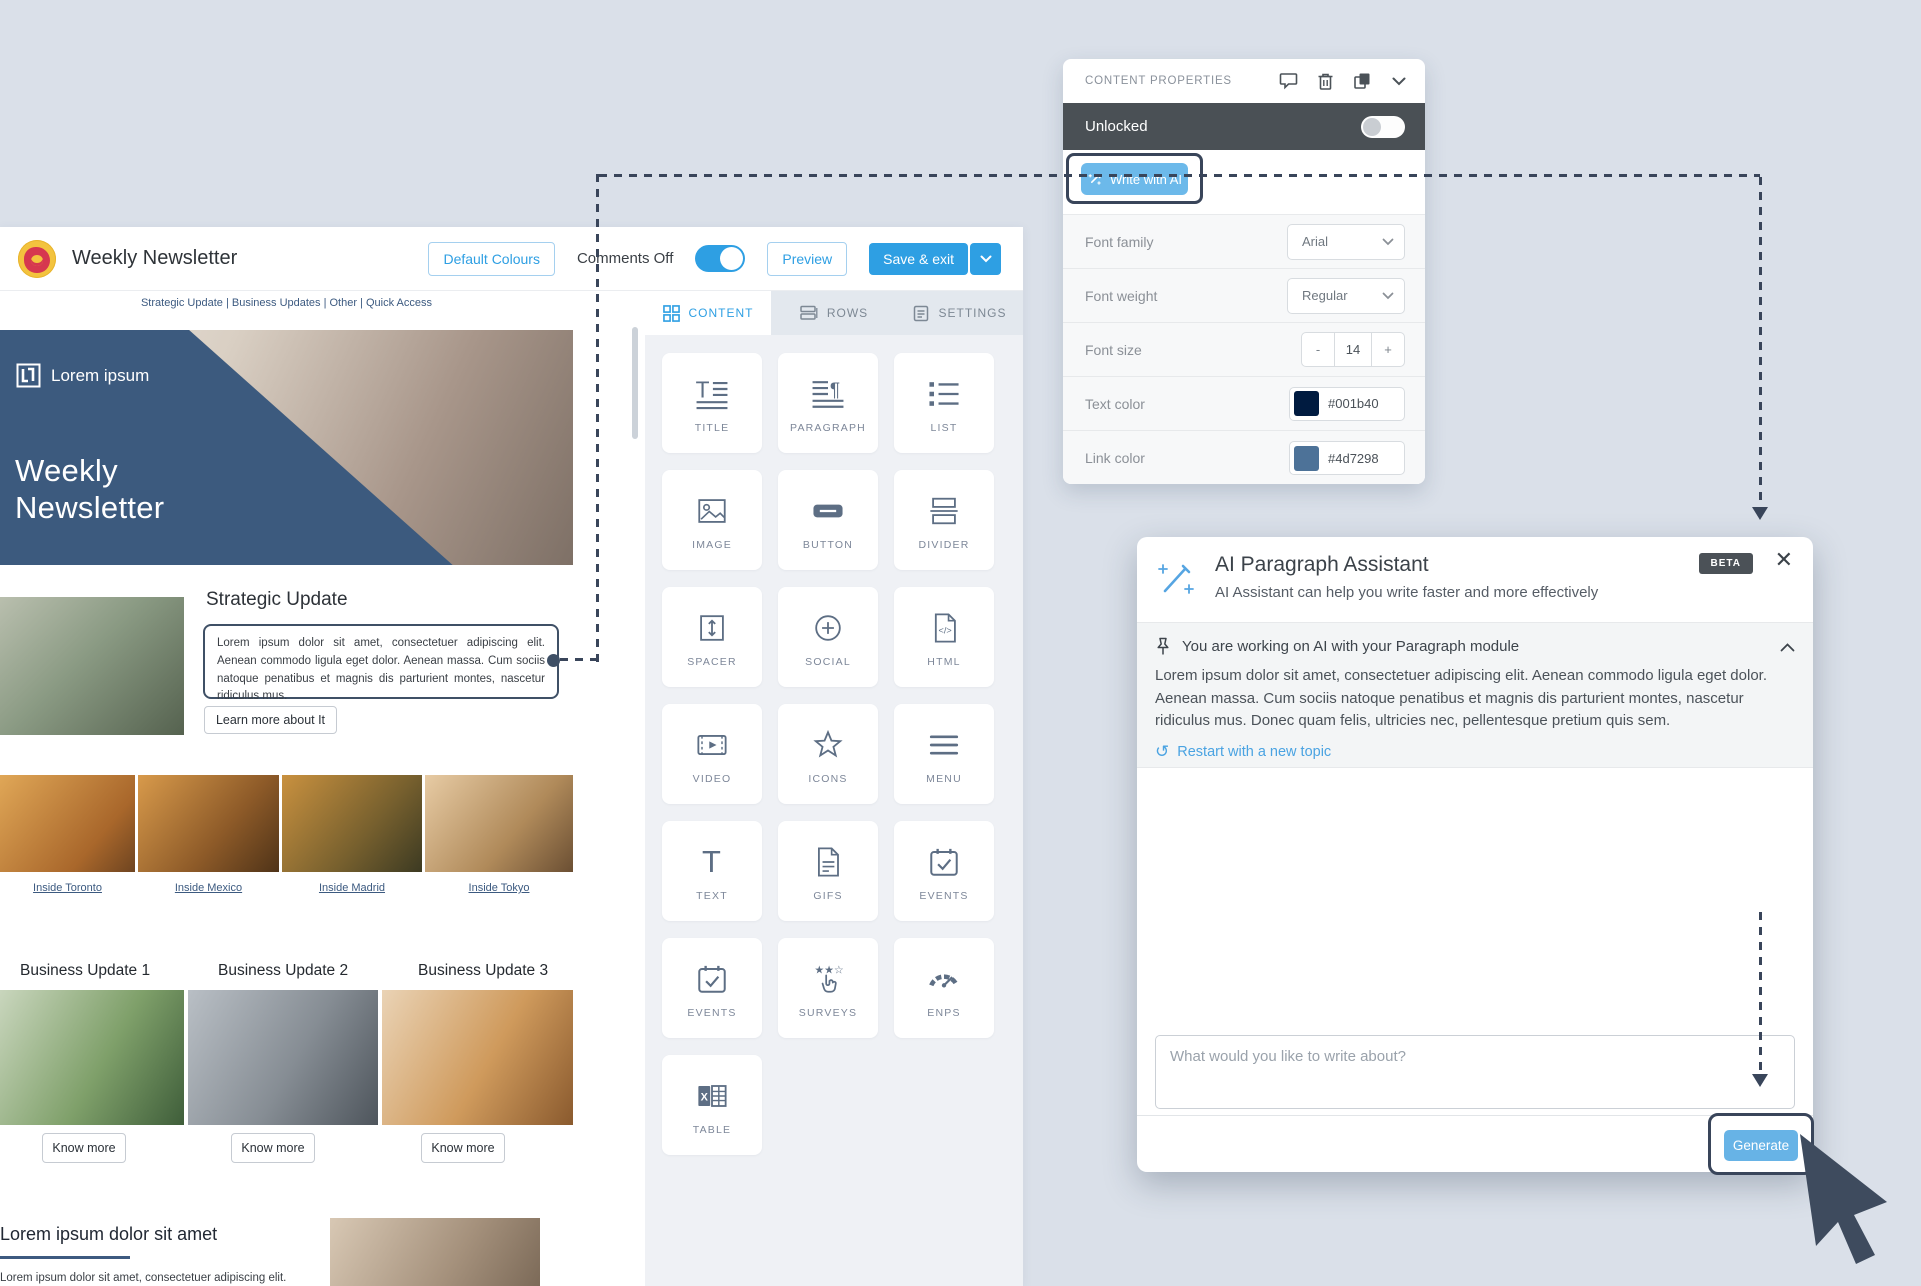 Image resolution: width=1921 pixels, height=1286 pixels. I want to click on default-colours-button: Default Colours, so click(491, 258).